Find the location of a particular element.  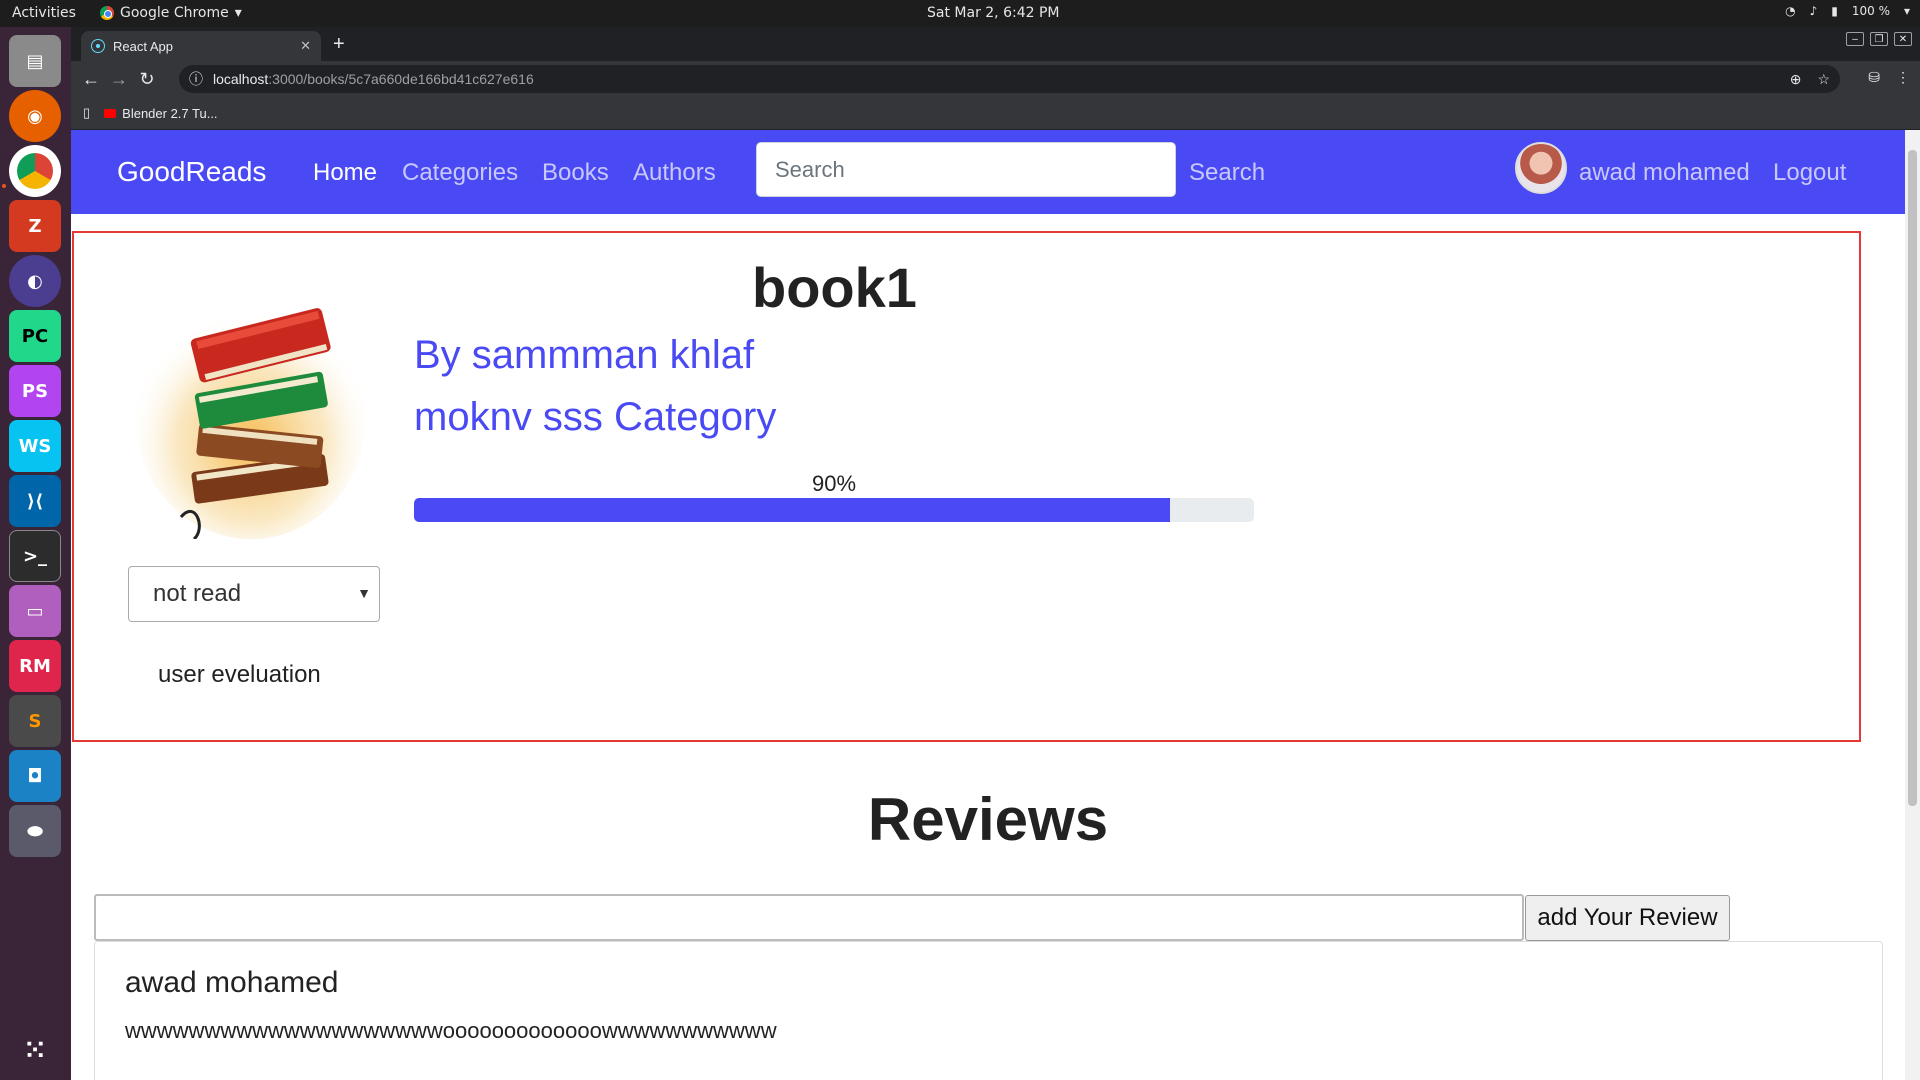

filezilla-icon: Z is located at coordinates (35, 226).